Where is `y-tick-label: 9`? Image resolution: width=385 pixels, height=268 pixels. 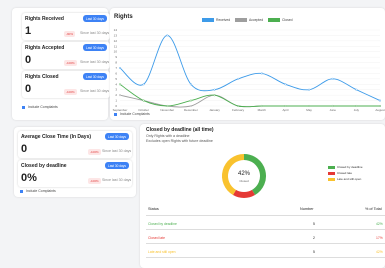 y-tick-label: 9 is located at coordinates (116, 57).